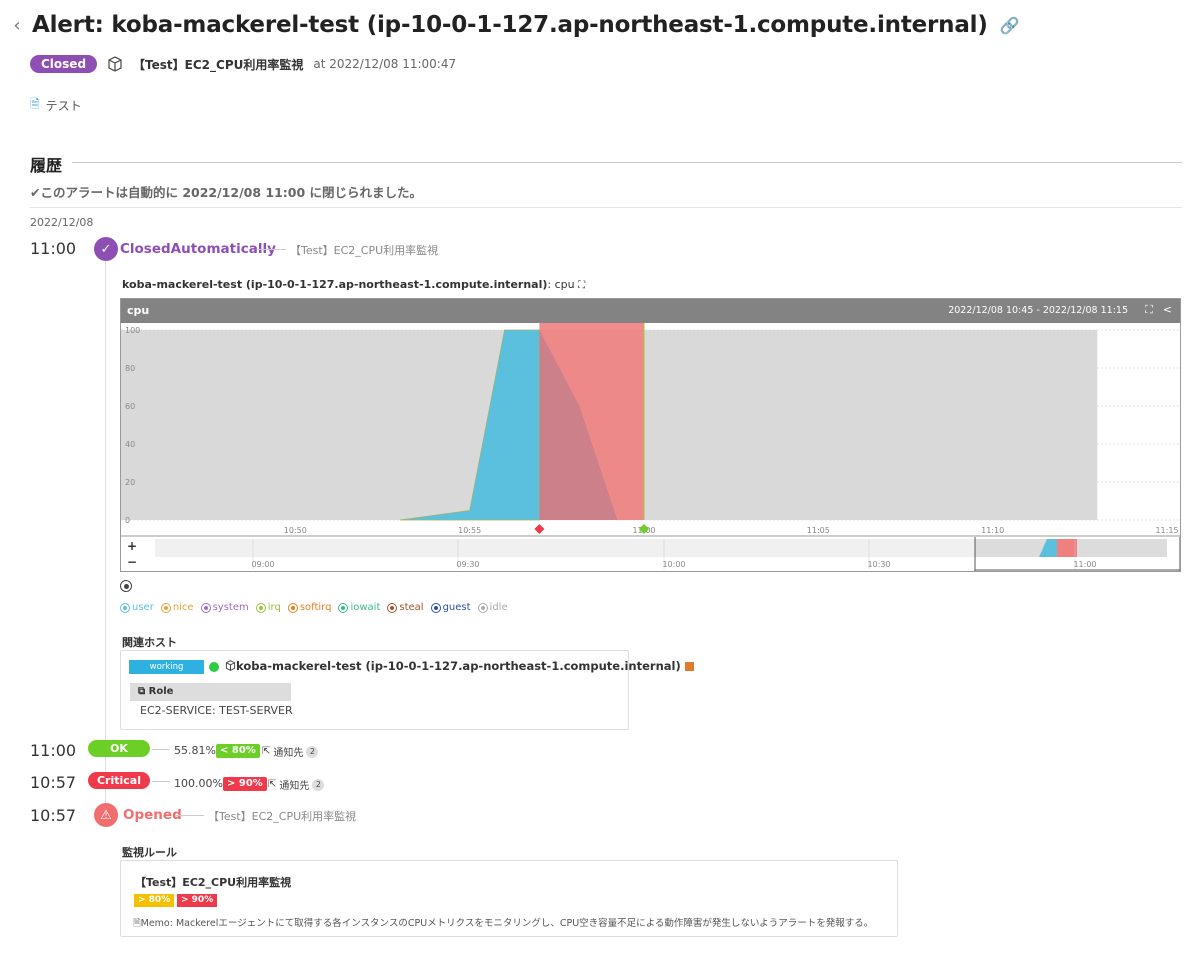 Image resolution: width=1200 pixels, height=960 pixels. What do you see at coordinates (119, 748) in the screenshot?
I see `ok-pill: OK` at bounding box center [119, 748].